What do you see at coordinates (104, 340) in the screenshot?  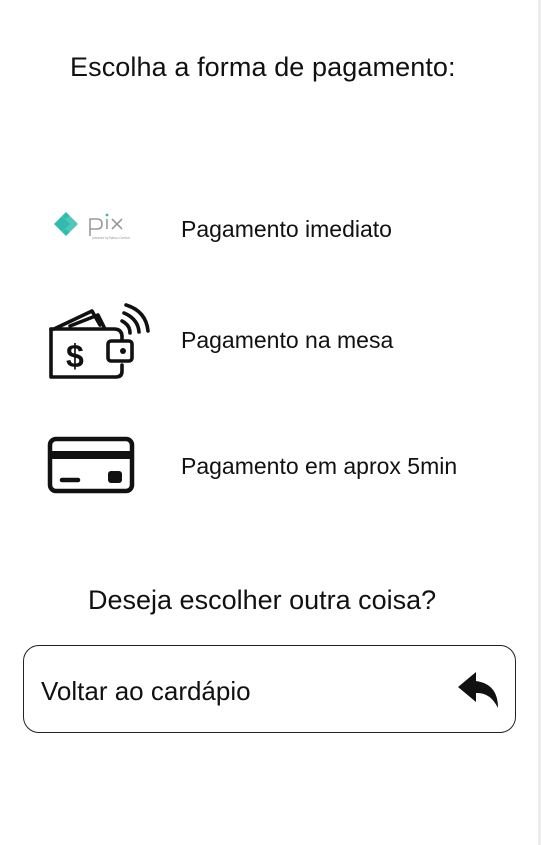 I see `wallet-contactless-icon: $` at bounding box center [104, 340].